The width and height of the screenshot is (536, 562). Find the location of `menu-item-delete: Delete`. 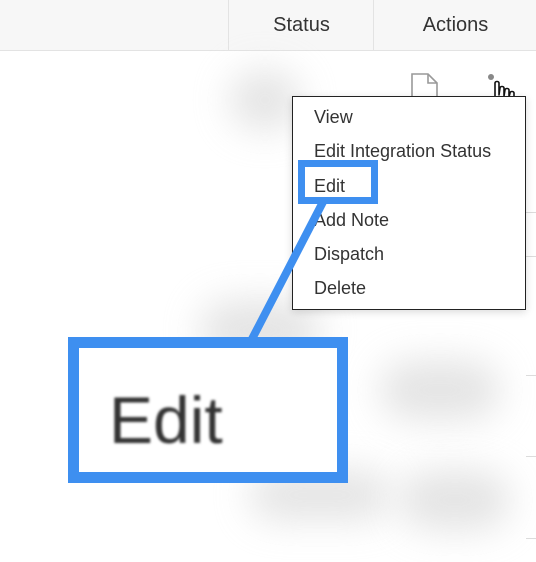

menu-item-delete: Delete is located at coordinates (340, 288).